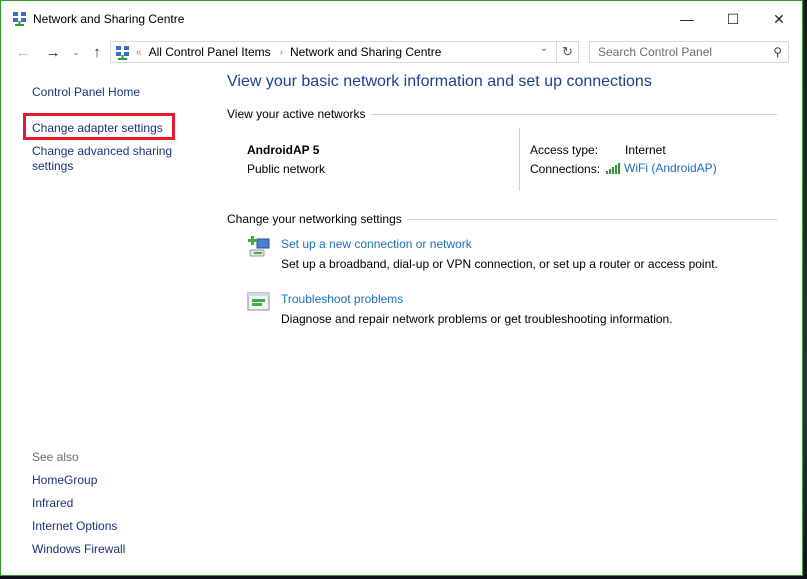 Image resolution: width=807 pixels, height=579 pixels. What do you see at coordinates (74, 526) in the screenshot?
I see `internet-options-link: Internet Options` at bounding box center [74, 526].